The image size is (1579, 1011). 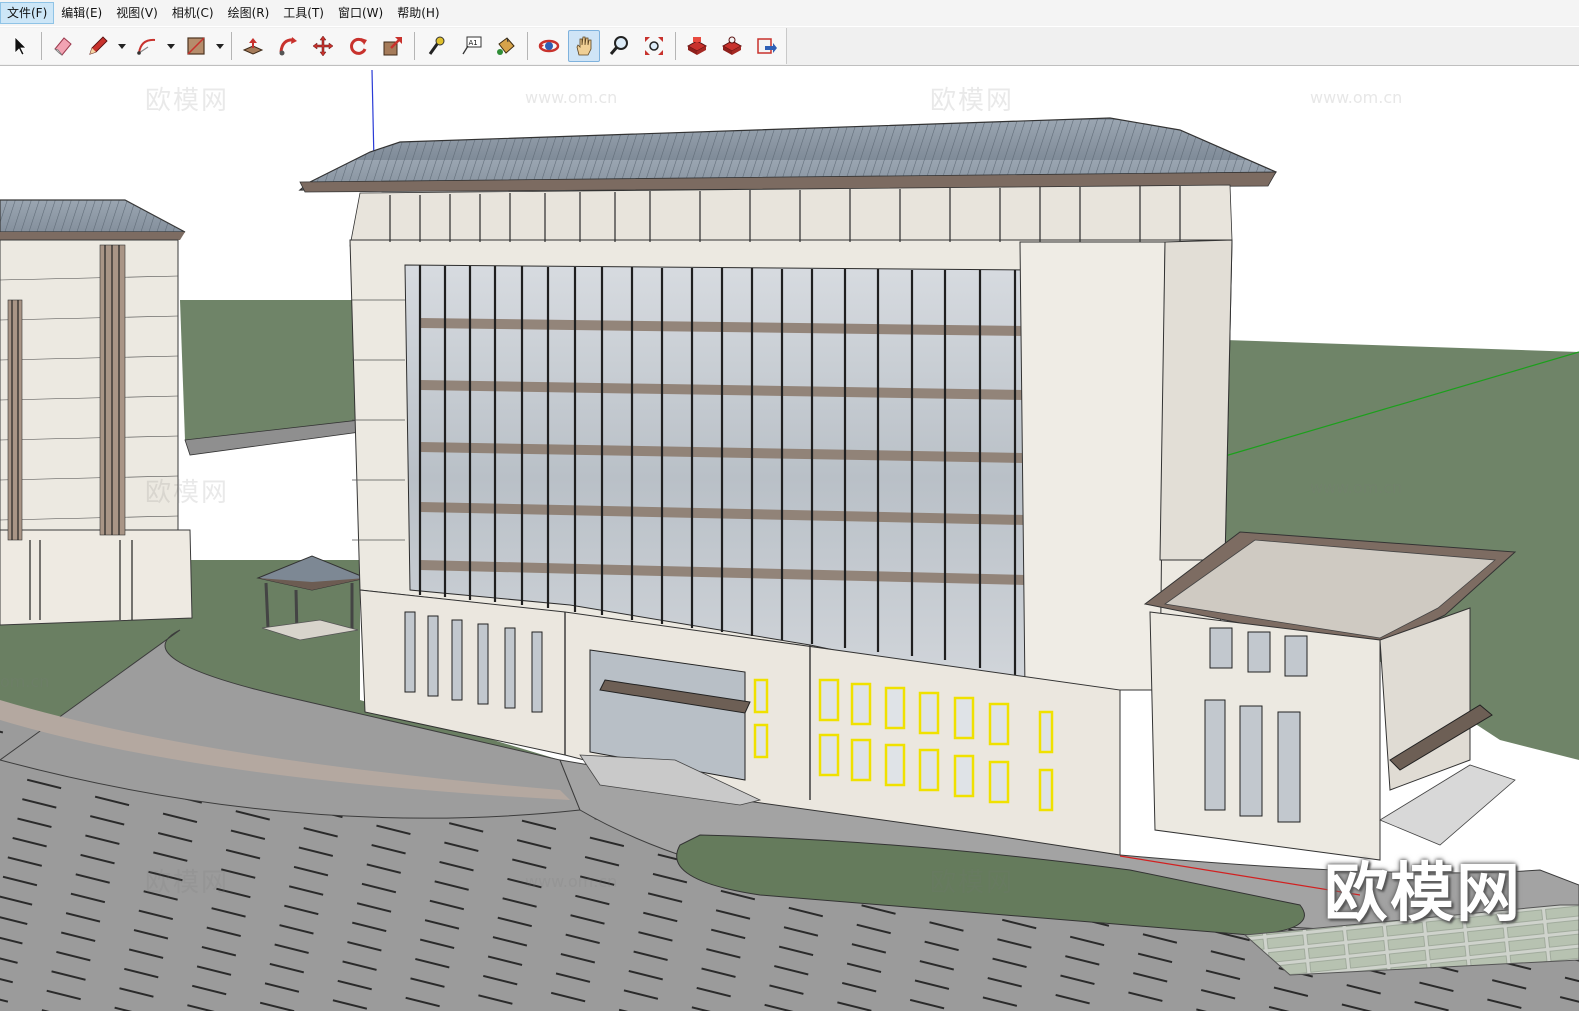 I want to click on zoom-tool, so click(x=619, y=46).